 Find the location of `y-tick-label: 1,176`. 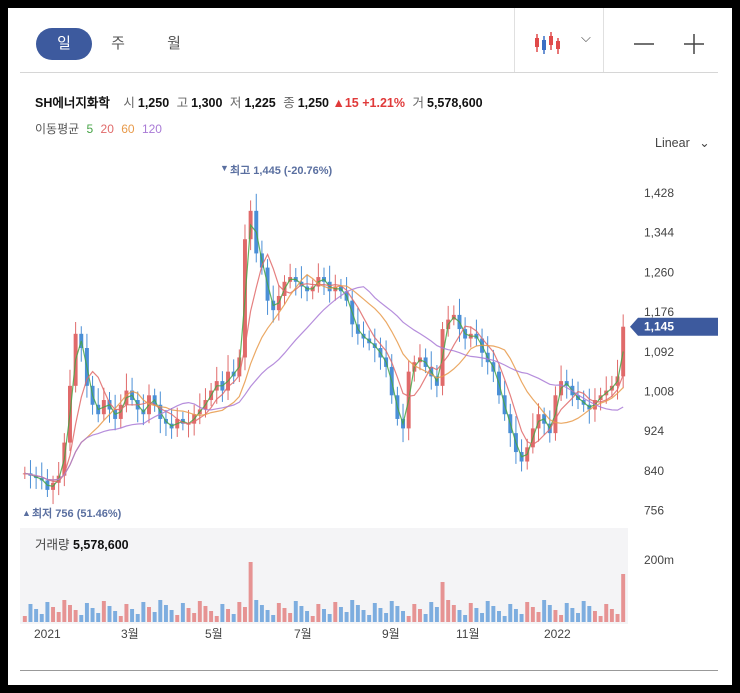

y-tick-label: 1,176 is located at coordinates (659, 312).